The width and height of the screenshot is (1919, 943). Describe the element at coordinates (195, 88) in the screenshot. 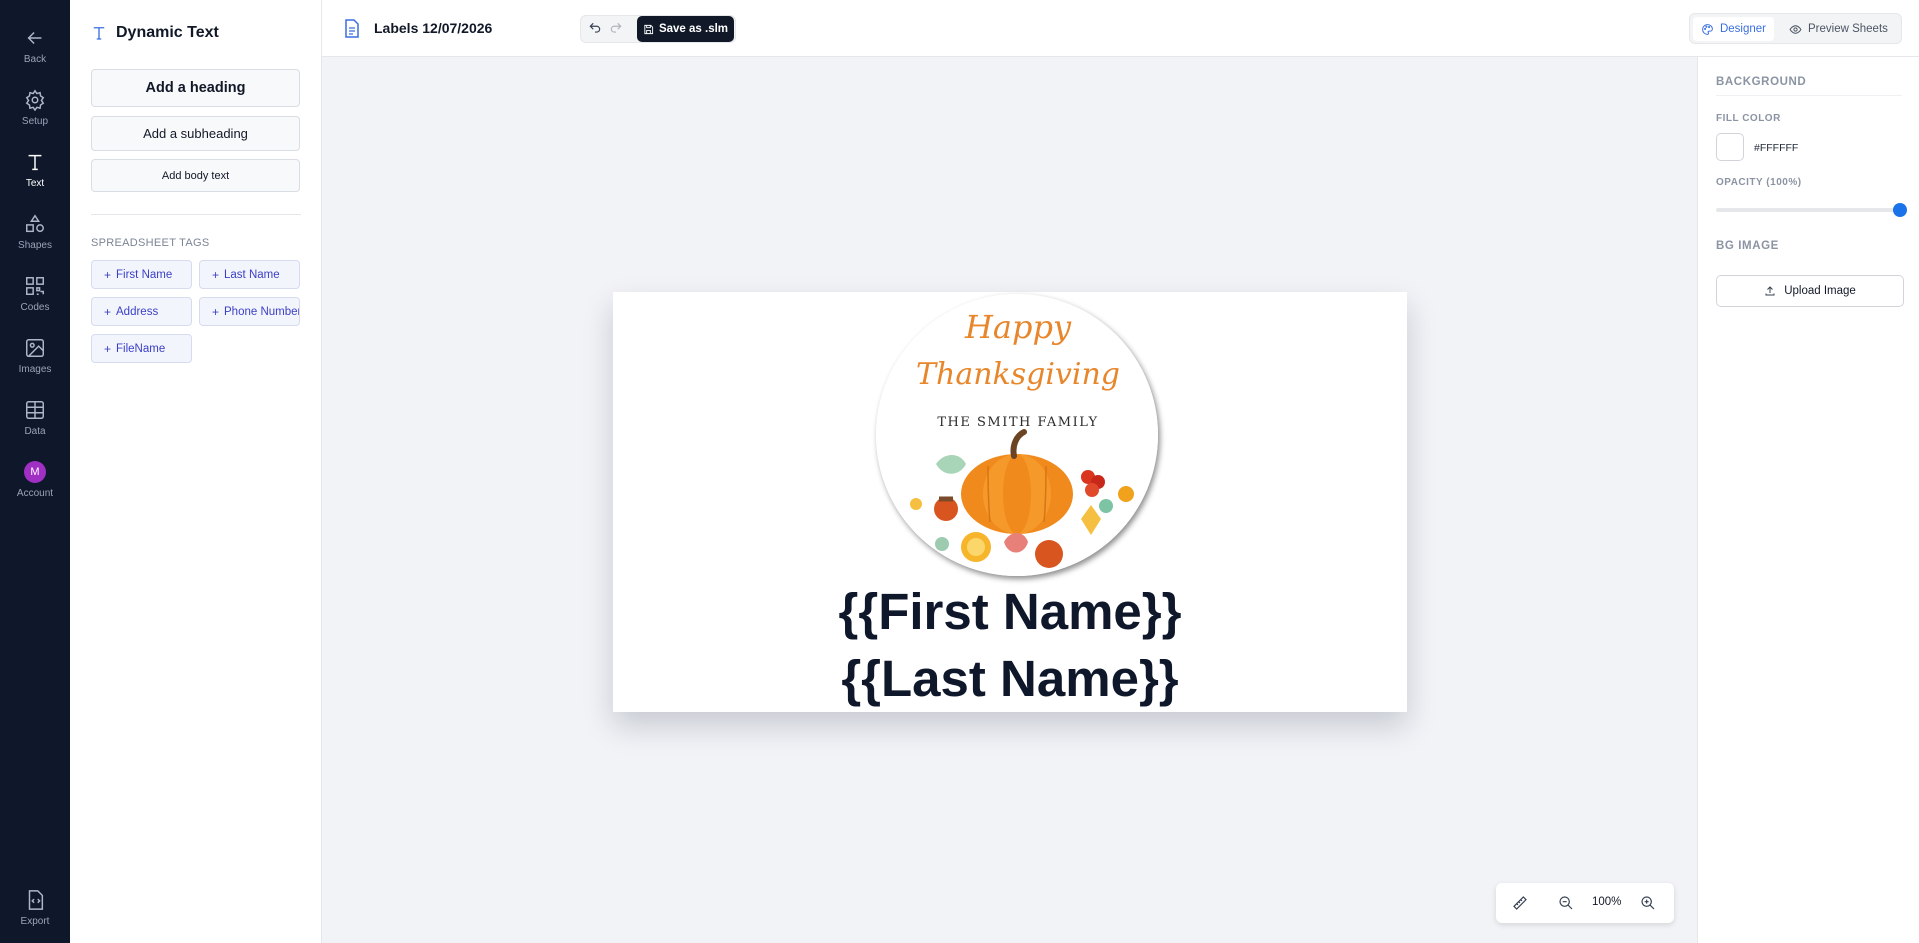

I see `add-heading-button: Add a heading` at that location.